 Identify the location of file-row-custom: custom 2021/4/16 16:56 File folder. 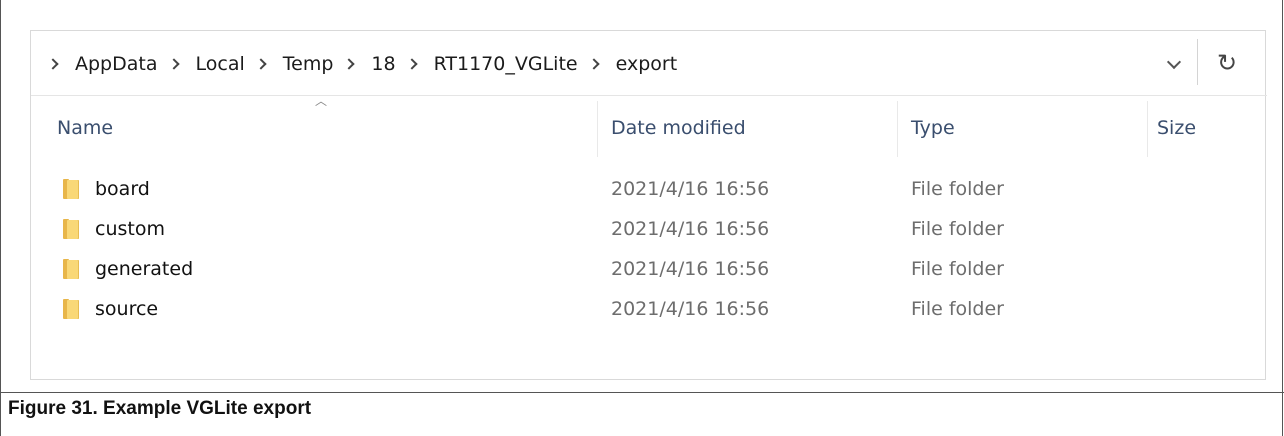
(649, 229).